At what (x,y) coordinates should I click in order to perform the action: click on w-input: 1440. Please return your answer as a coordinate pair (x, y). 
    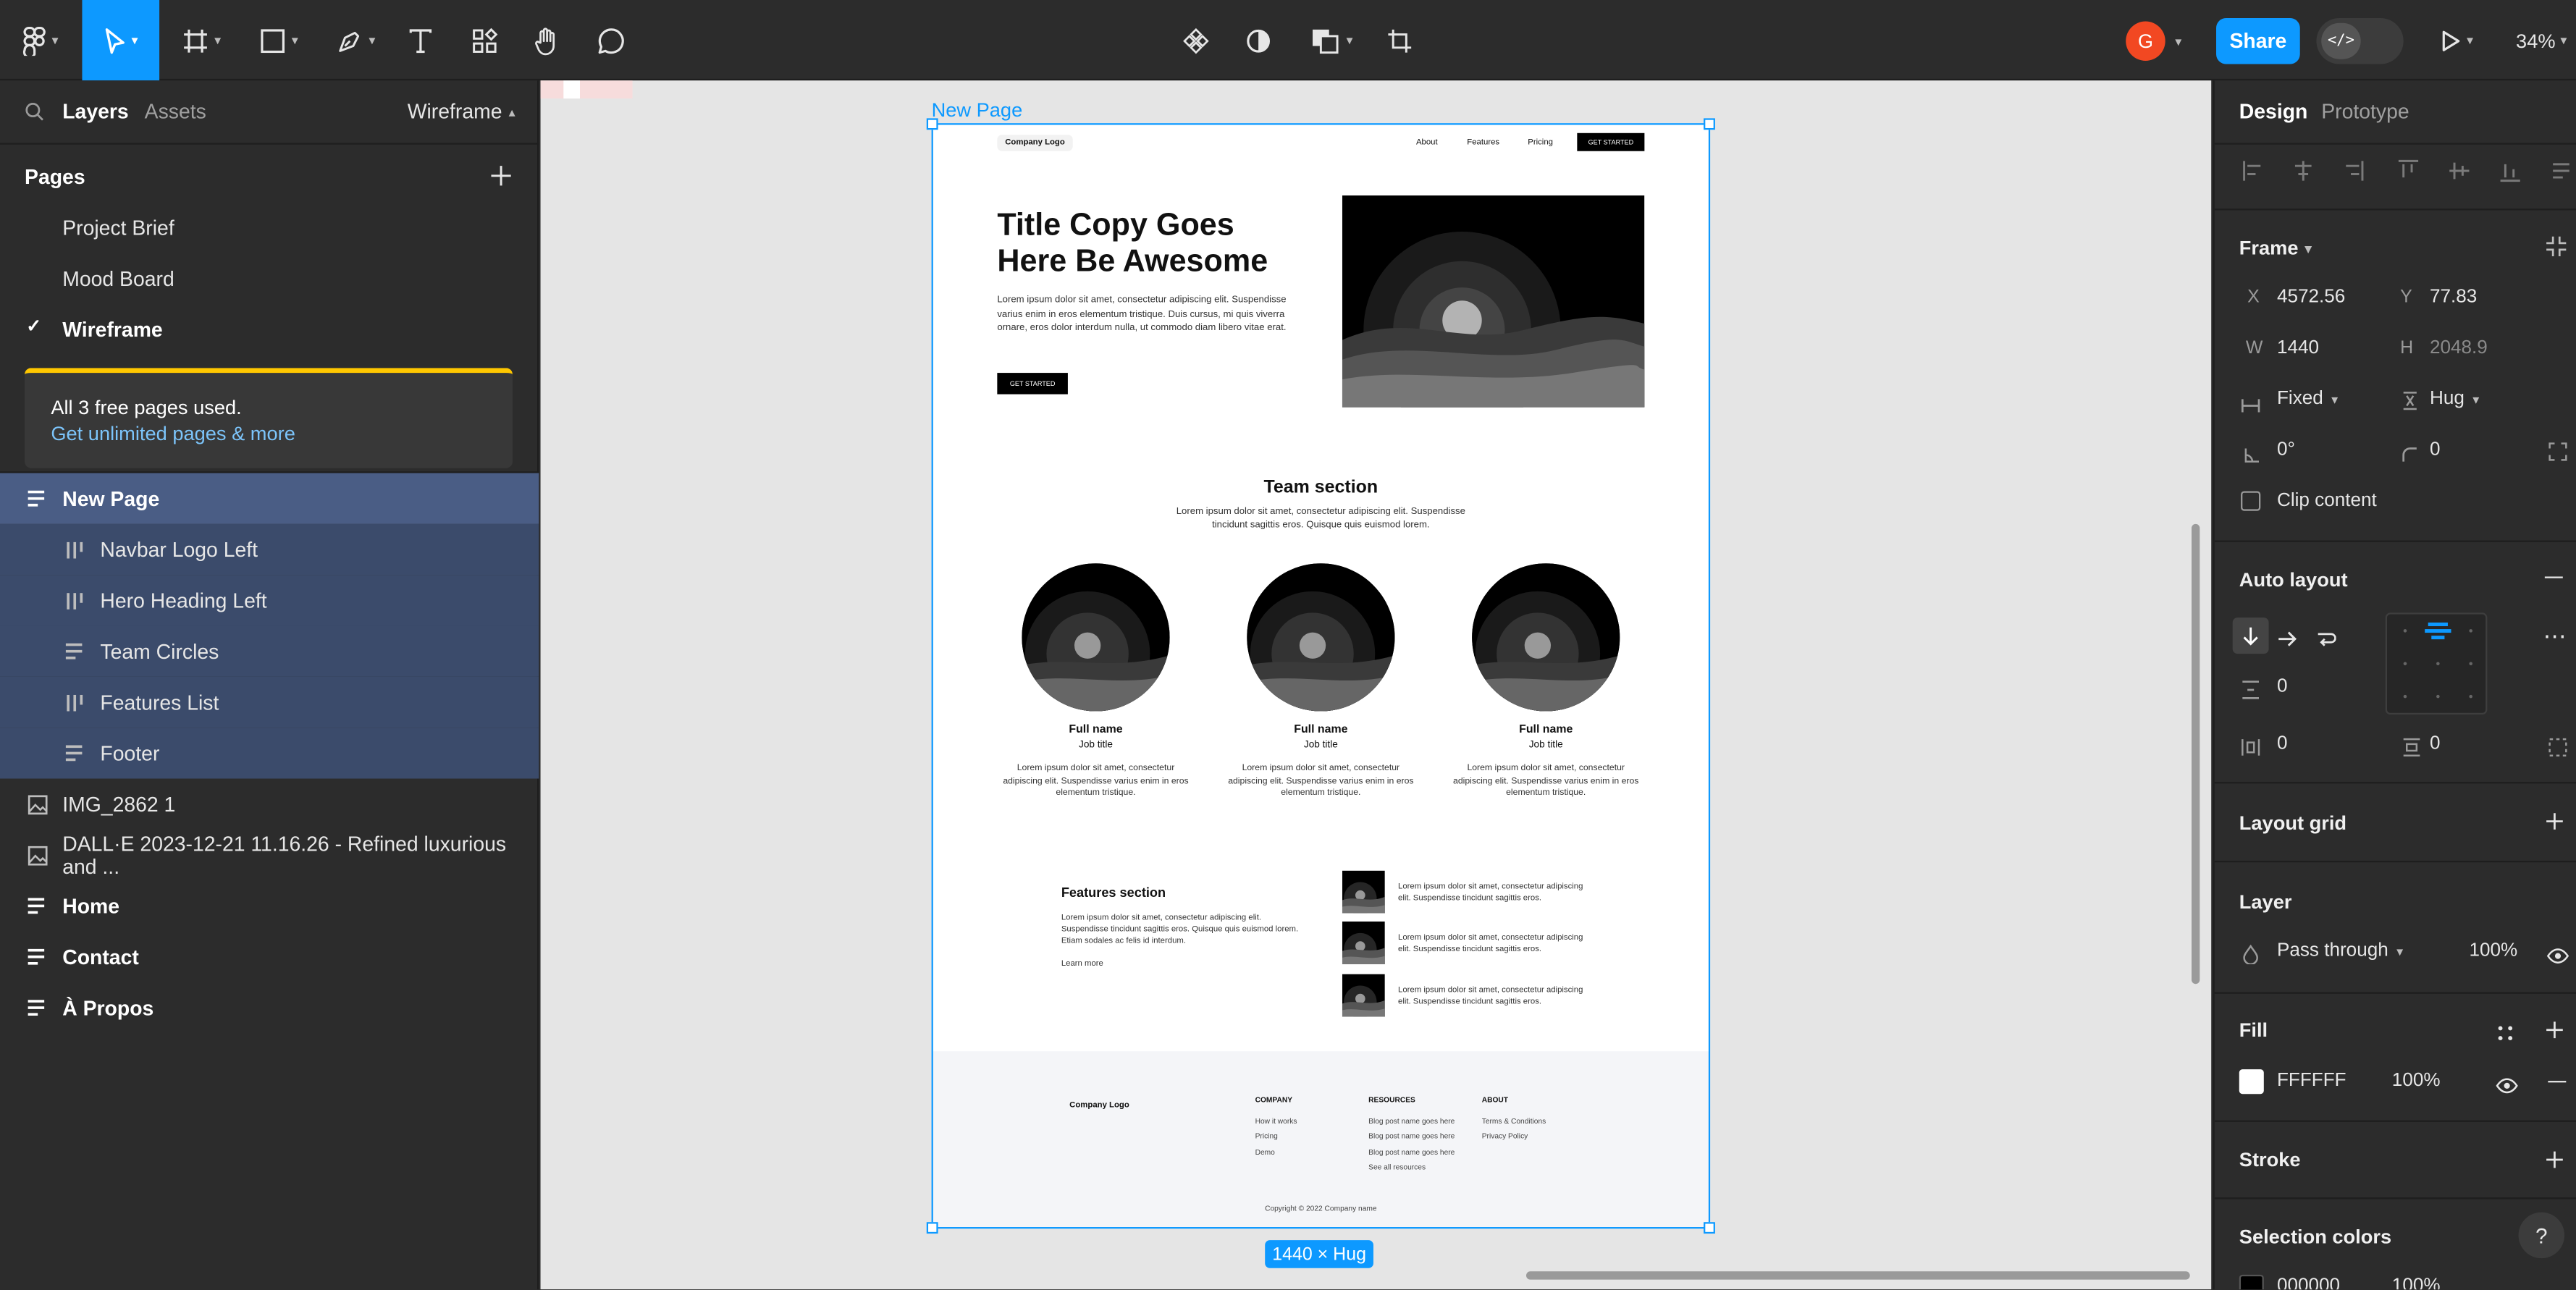
    Looking at the image, I should click on (2298, 348).